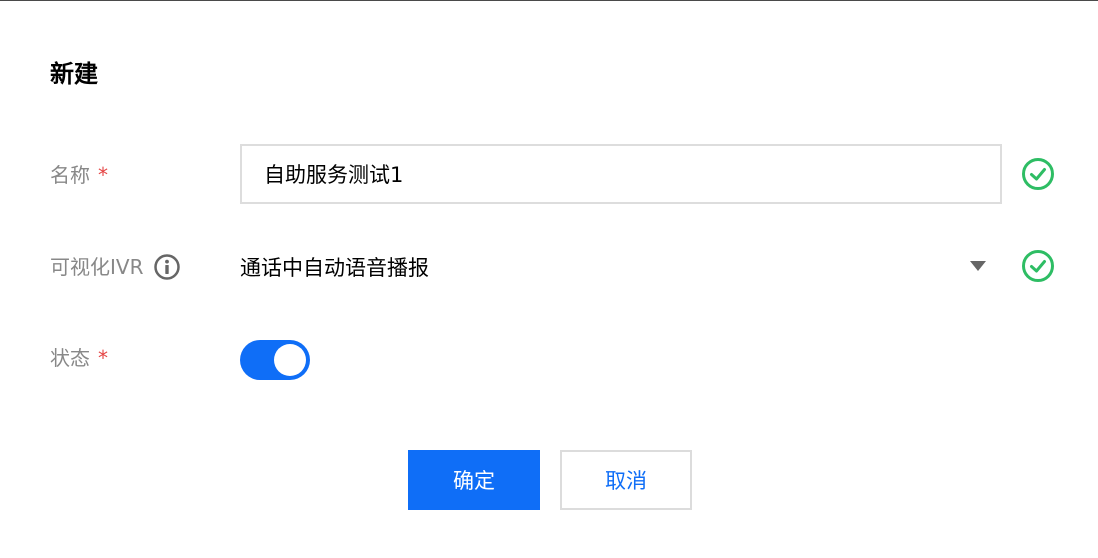 The width and height of the screenshot is (1098, 558). What do you see at coordinates (70, 175) in the screenshot?
I see `name-label: 名称` at bounding box center [70, 175].